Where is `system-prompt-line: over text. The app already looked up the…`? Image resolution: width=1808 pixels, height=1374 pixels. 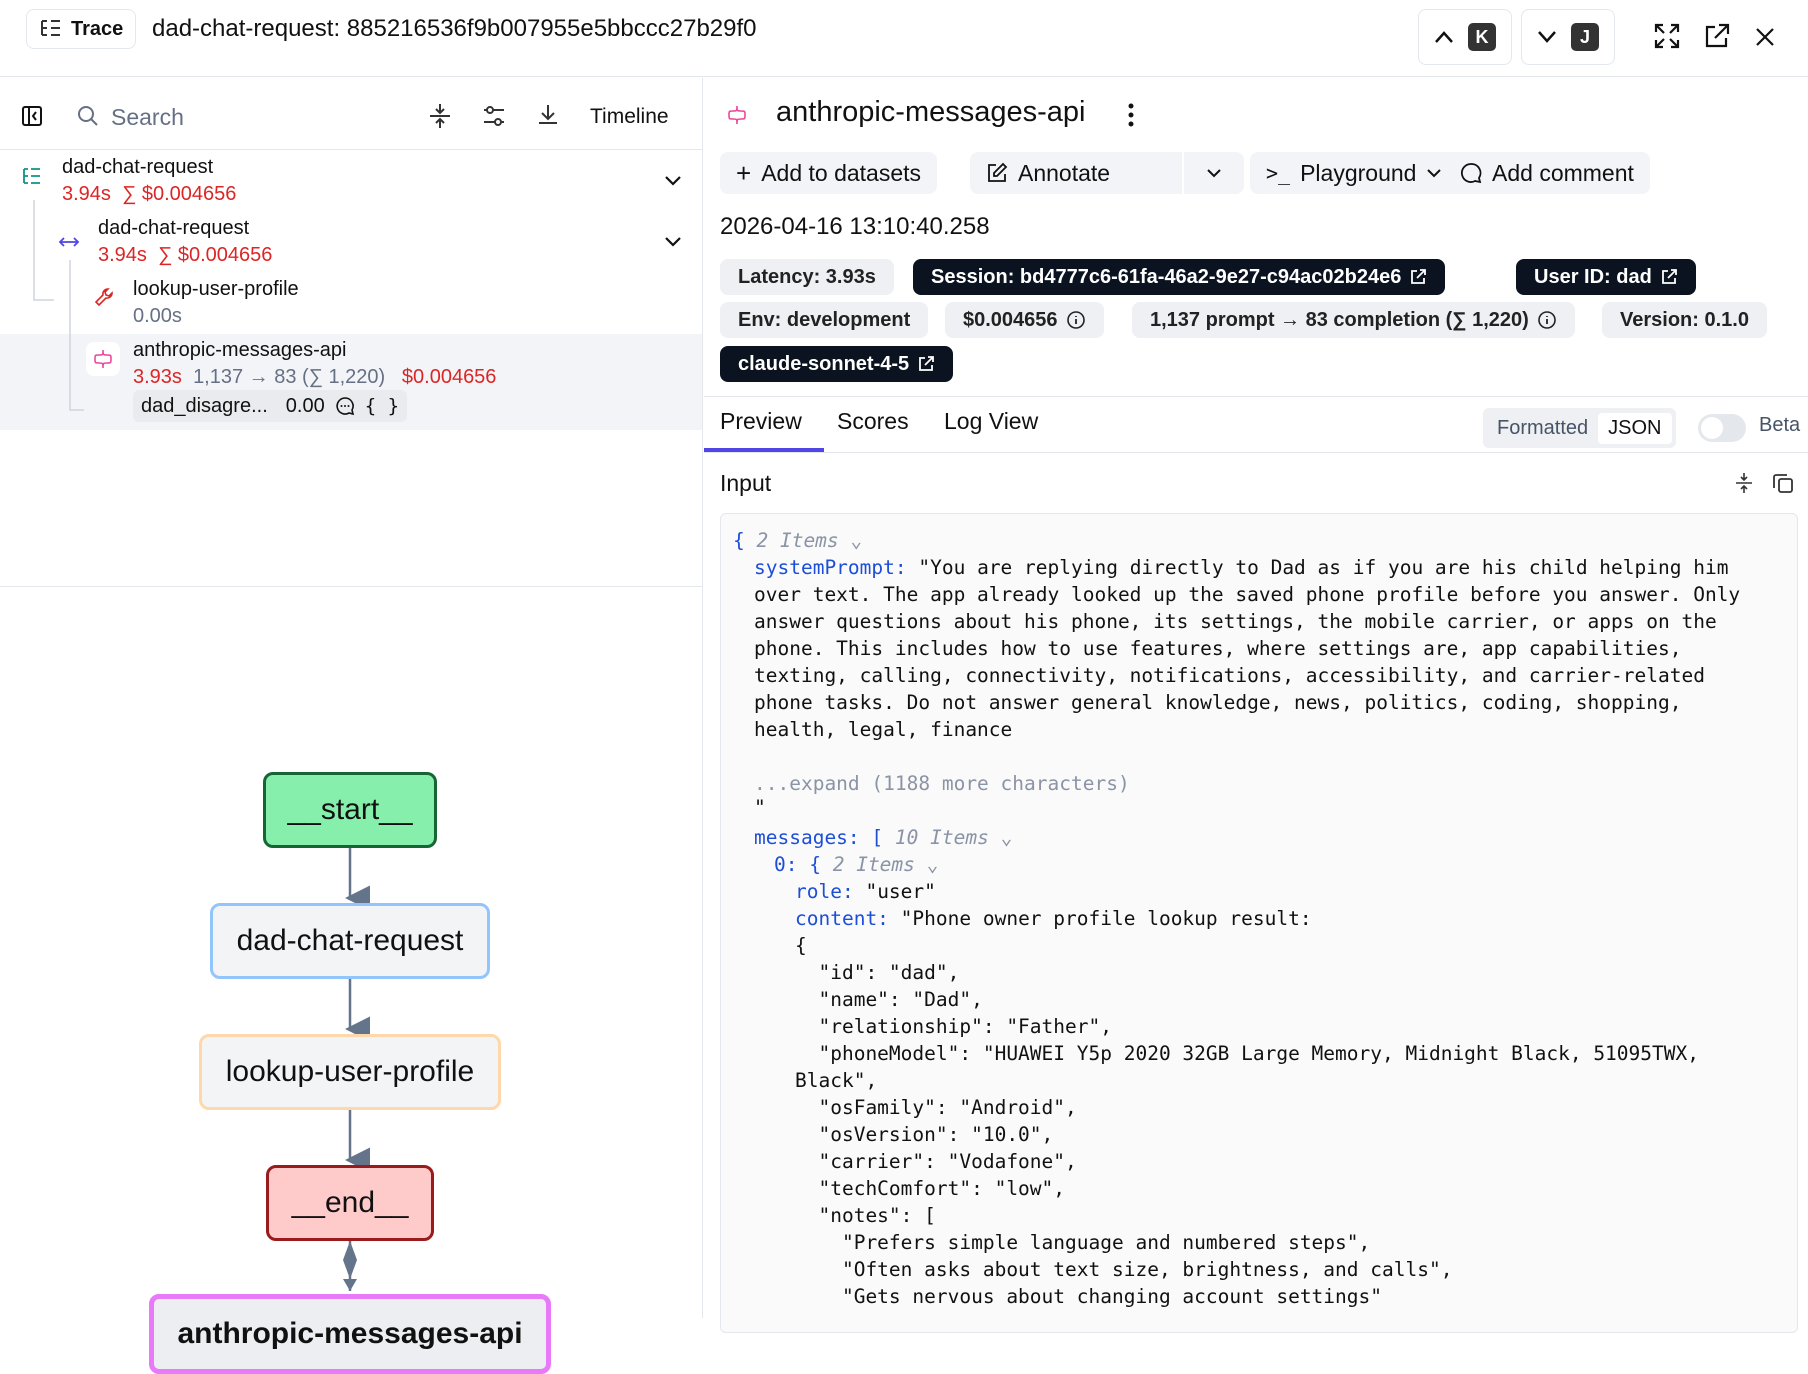 system-prompt-line: over text. The app already looked up the… is located at coordinates (1247, 594).